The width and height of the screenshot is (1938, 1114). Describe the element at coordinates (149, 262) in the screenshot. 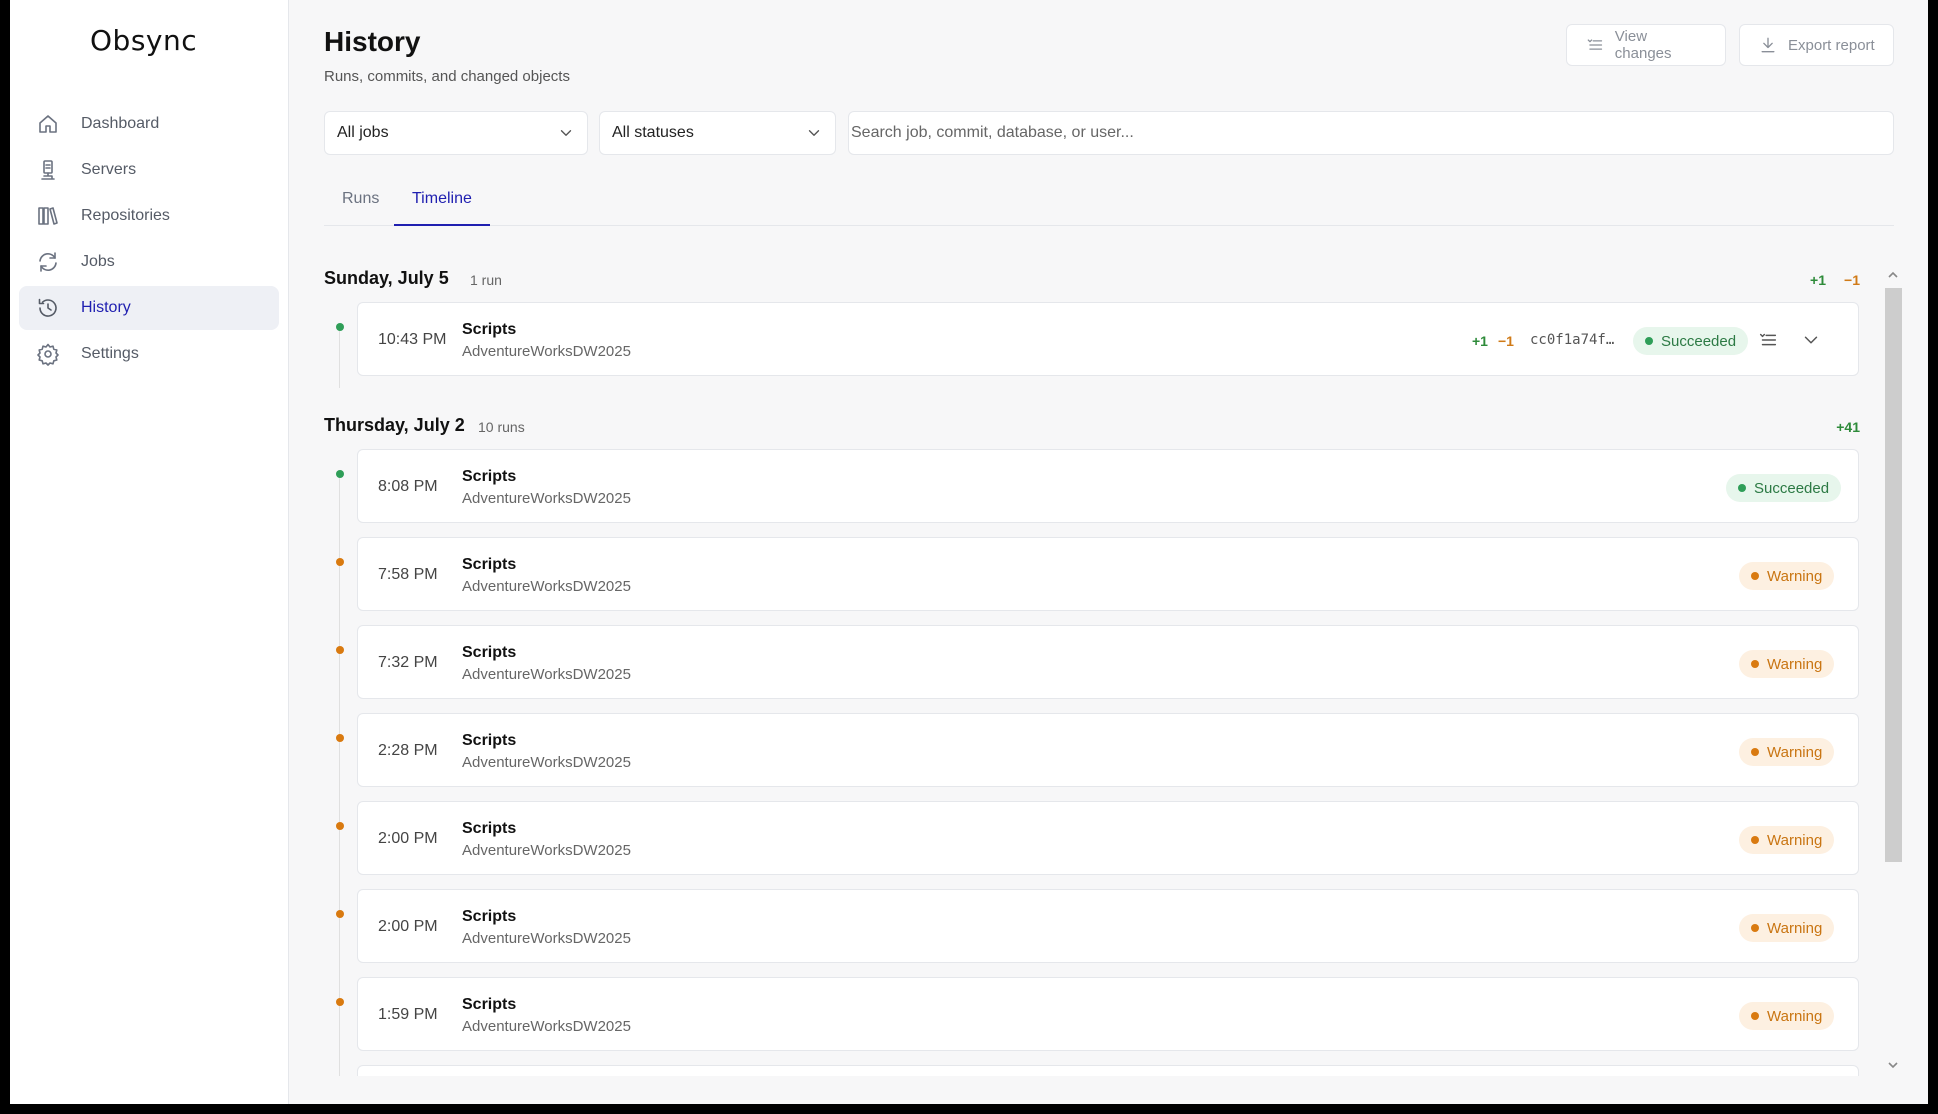

I see `sidebar-item-jobs: Jobs` at that location.